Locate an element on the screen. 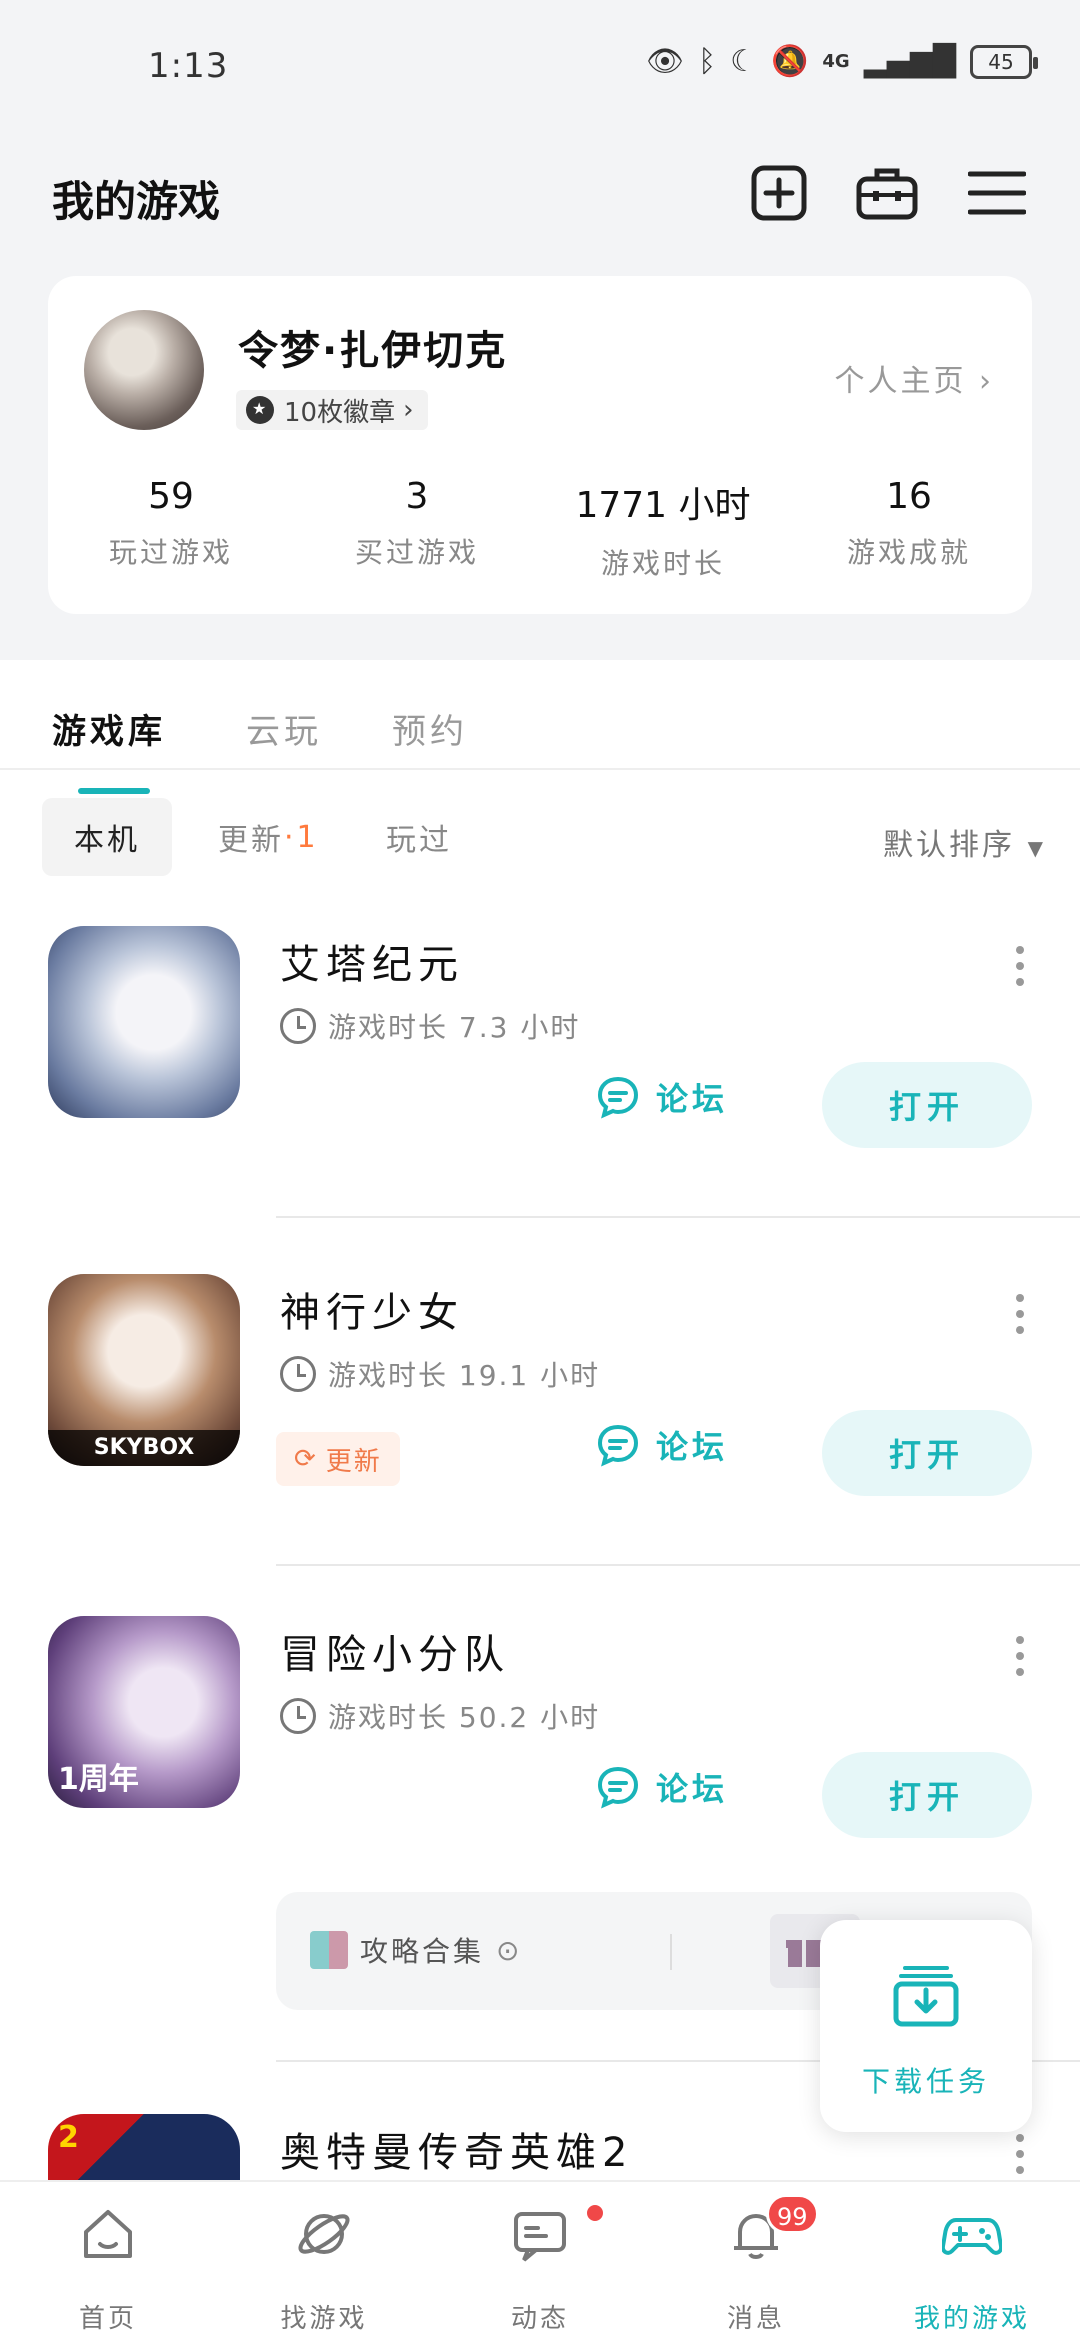  bottom-nav: 首页 找游戏 动态 99 消息 我的游戏 is located at coordinates (540, 2260).